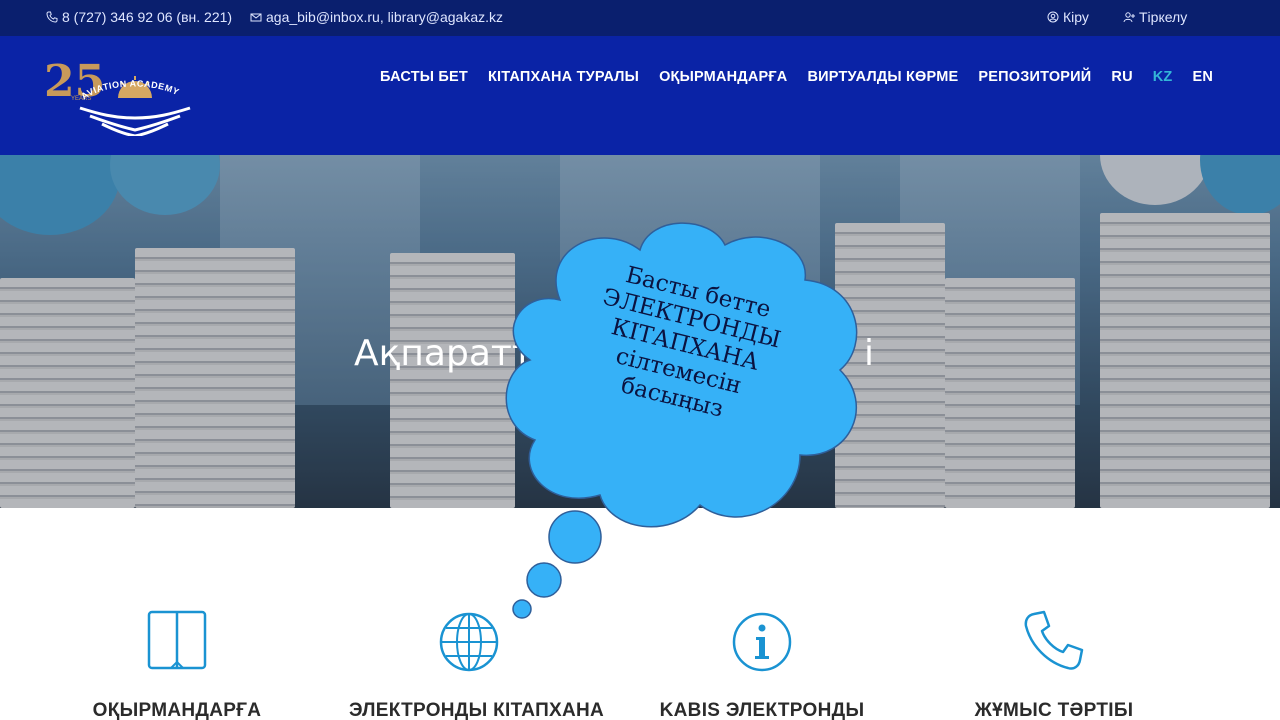 Image resolution: width=1280 pixels, height=720 pixels. Describe the element at coordinates (147, 17) in the screenshot. I see `phone-text: 8 (727) 346 92 06 (вн. 221)` at that location.